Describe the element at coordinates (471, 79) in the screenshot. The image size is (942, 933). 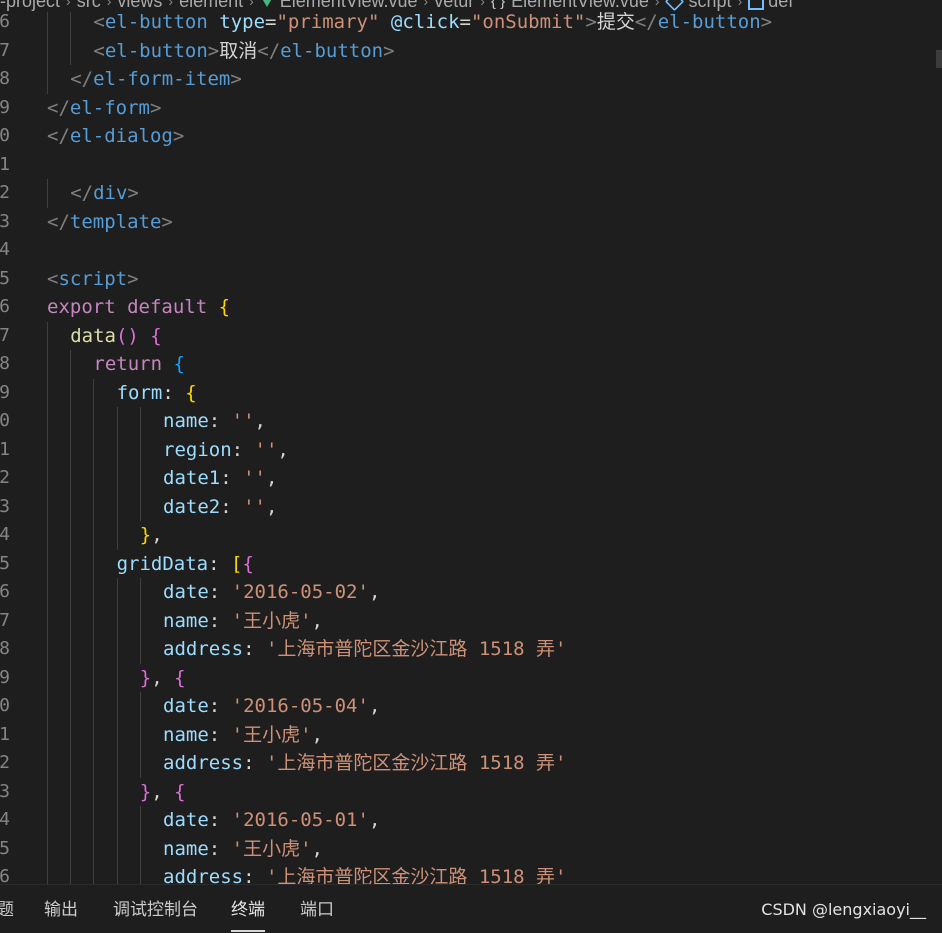
I see `code-line: 8 </el-form-item>` at that location.